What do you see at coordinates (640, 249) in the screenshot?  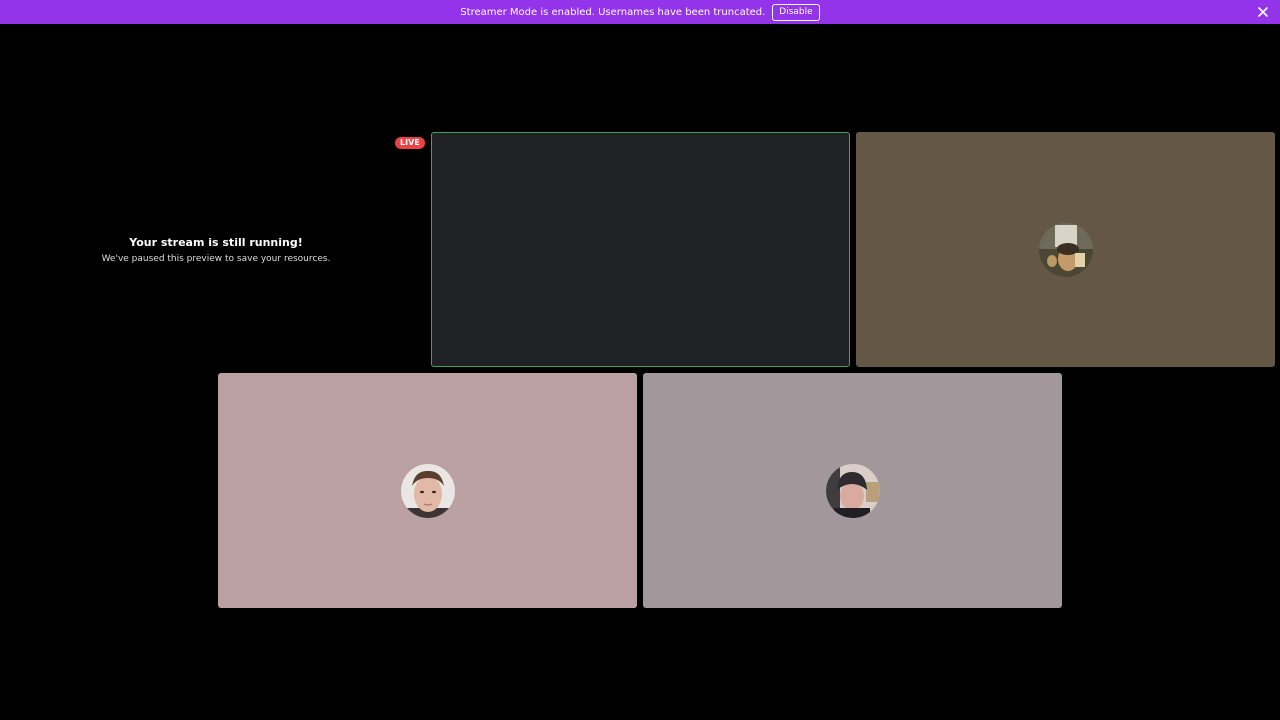 I see `own-stream-tile` at bounding box center [640, 249].